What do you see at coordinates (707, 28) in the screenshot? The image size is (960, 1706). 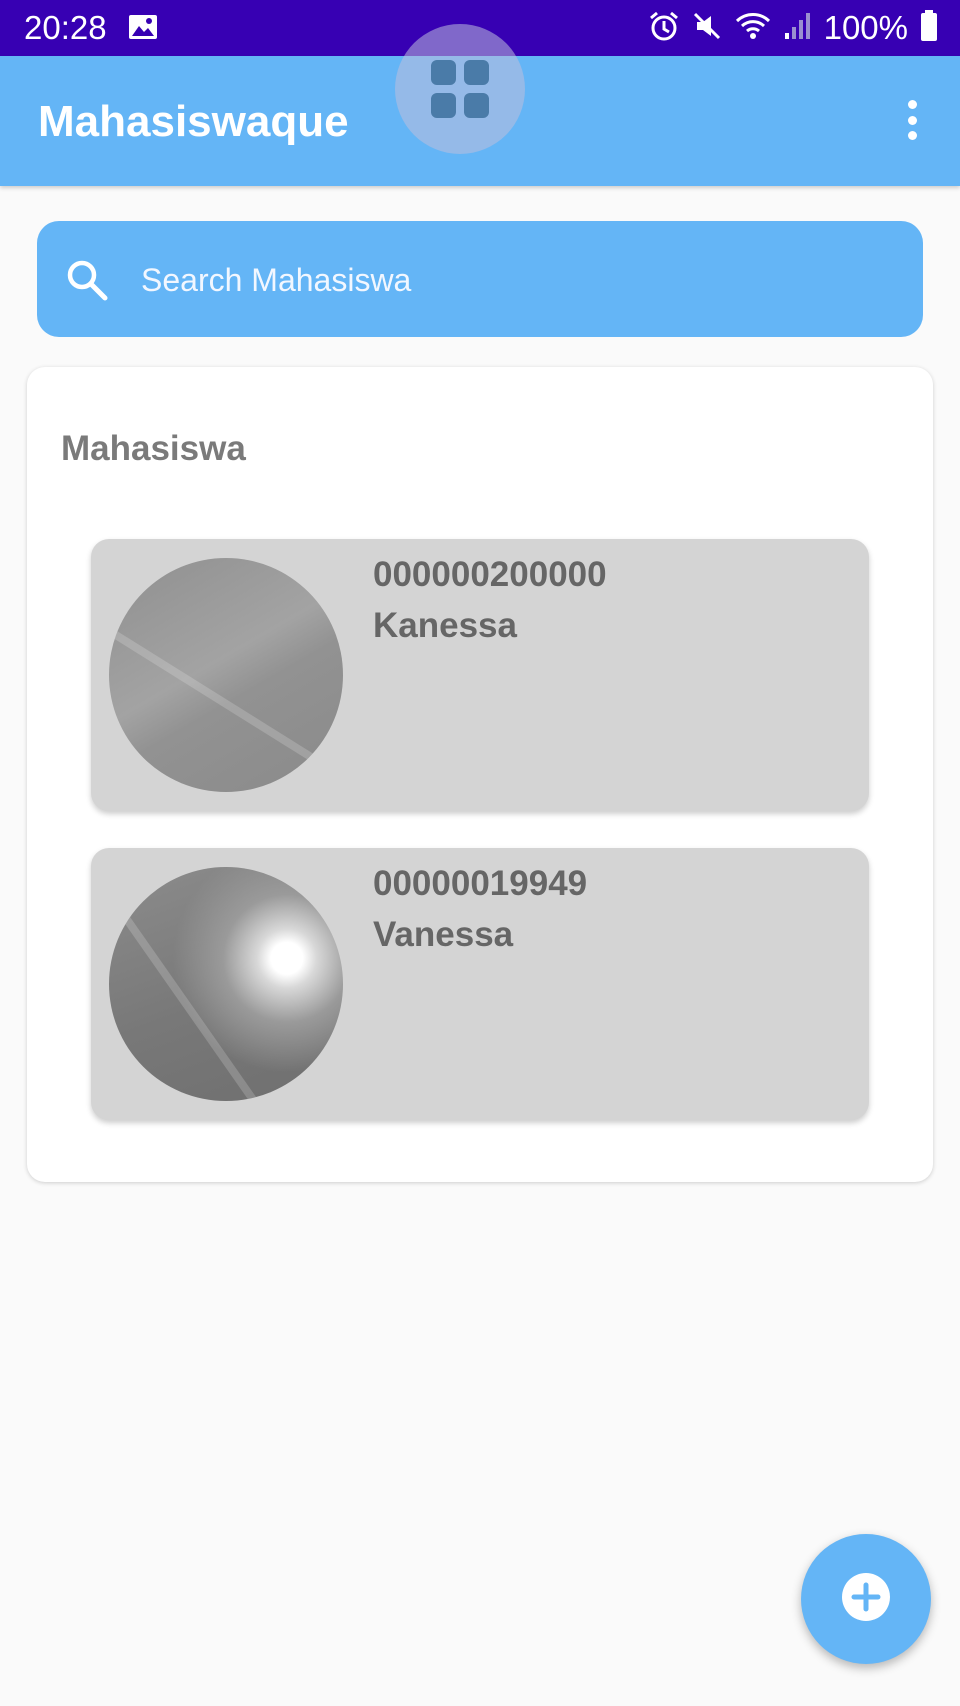 I see `mute-icon` at bounding box center [707, 28].